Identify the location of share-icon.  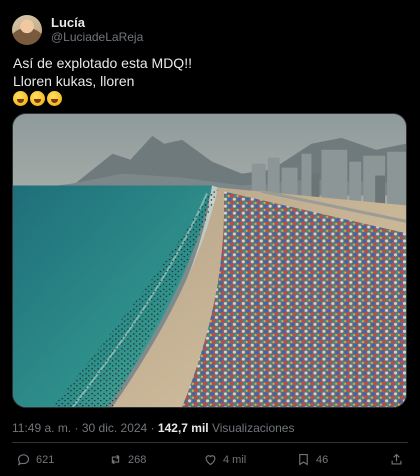
(396, 459).